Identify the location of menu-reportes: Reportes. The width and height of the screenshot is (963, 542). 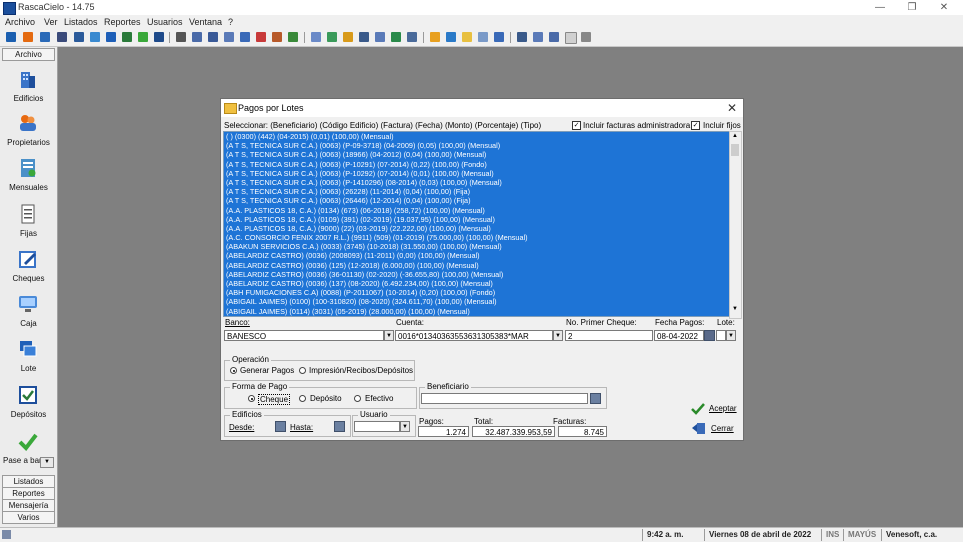
(122, 22).